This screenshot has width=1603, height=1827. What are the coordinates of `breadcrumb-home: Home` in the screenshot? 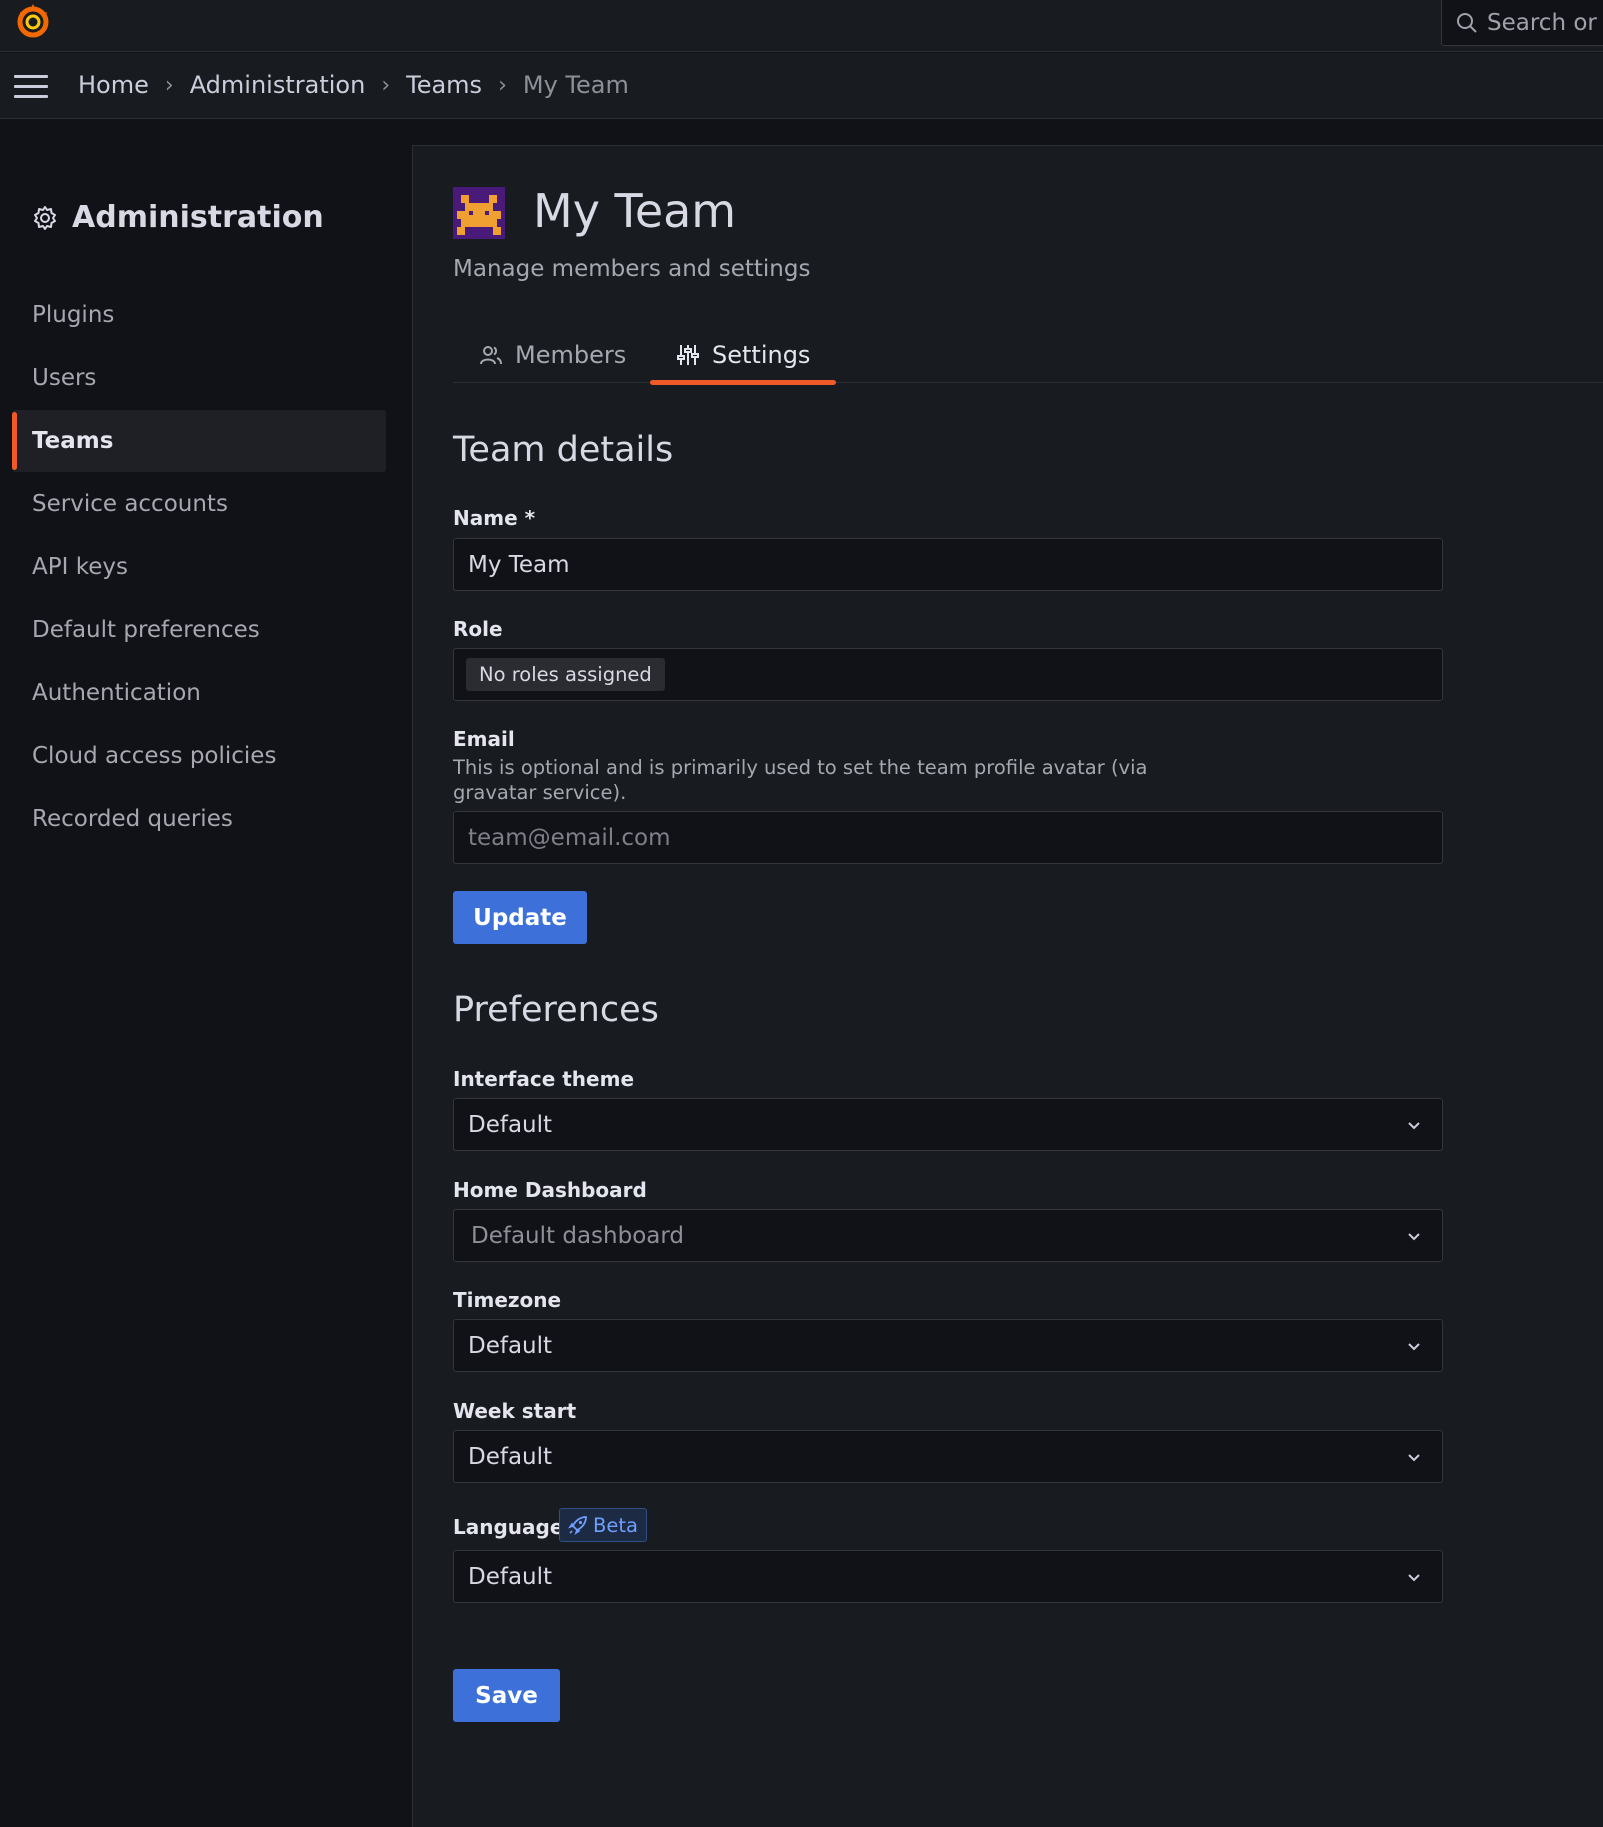 It's located at (113, 85).